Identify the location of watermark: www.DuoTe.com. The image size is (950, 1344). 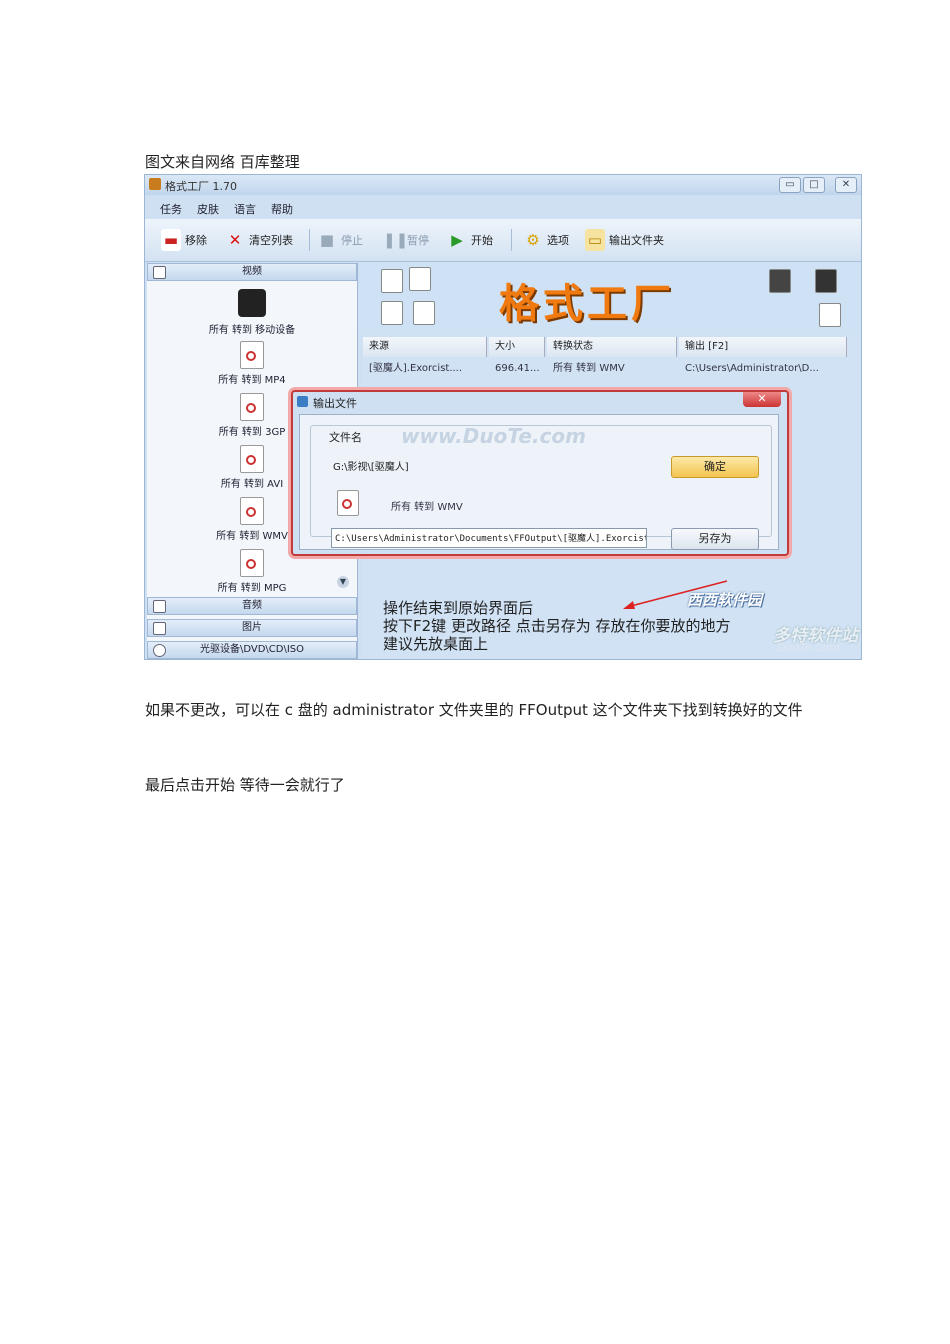
(493, 436).